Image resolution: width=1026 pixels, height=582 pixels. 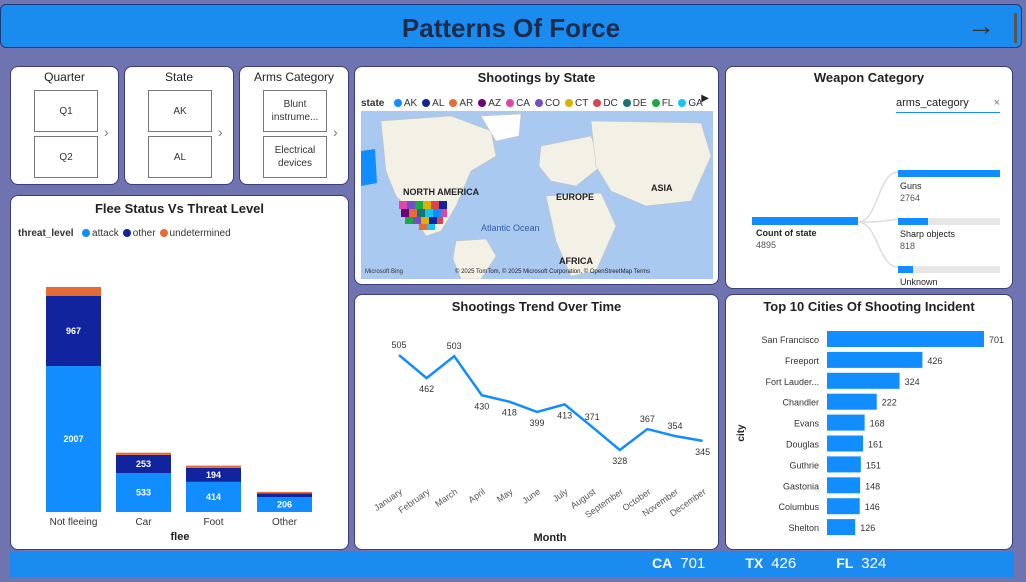 What do you see at coordinates (552, 103) in the screenshot?
I see `map-legend-text: CO` at bounding box center [552, 103].